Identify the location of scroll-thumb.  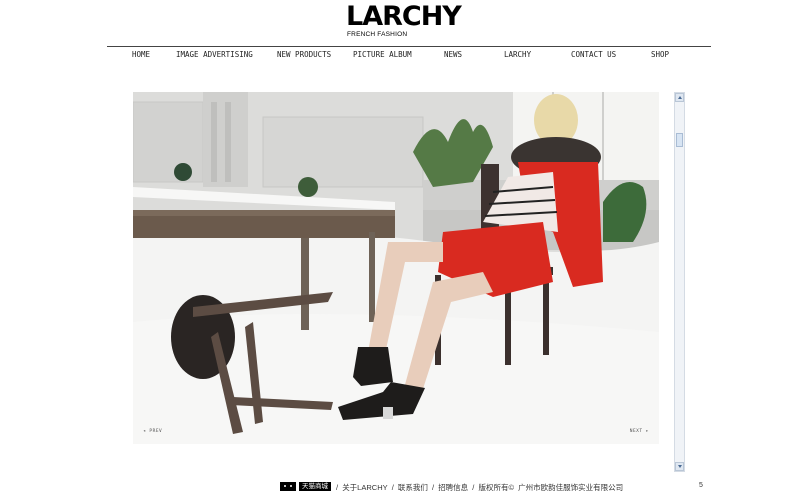
(679, 140).